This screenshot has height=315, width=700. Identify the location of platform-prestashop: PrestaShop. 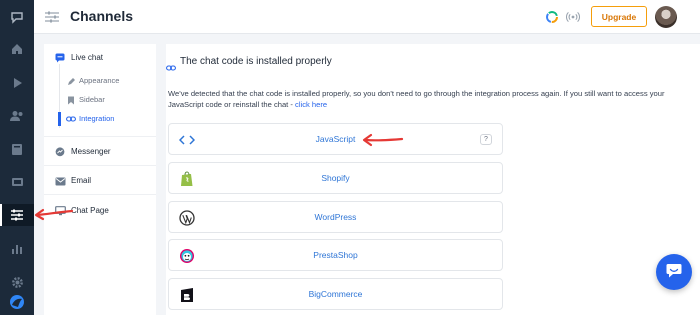
(335, 255).